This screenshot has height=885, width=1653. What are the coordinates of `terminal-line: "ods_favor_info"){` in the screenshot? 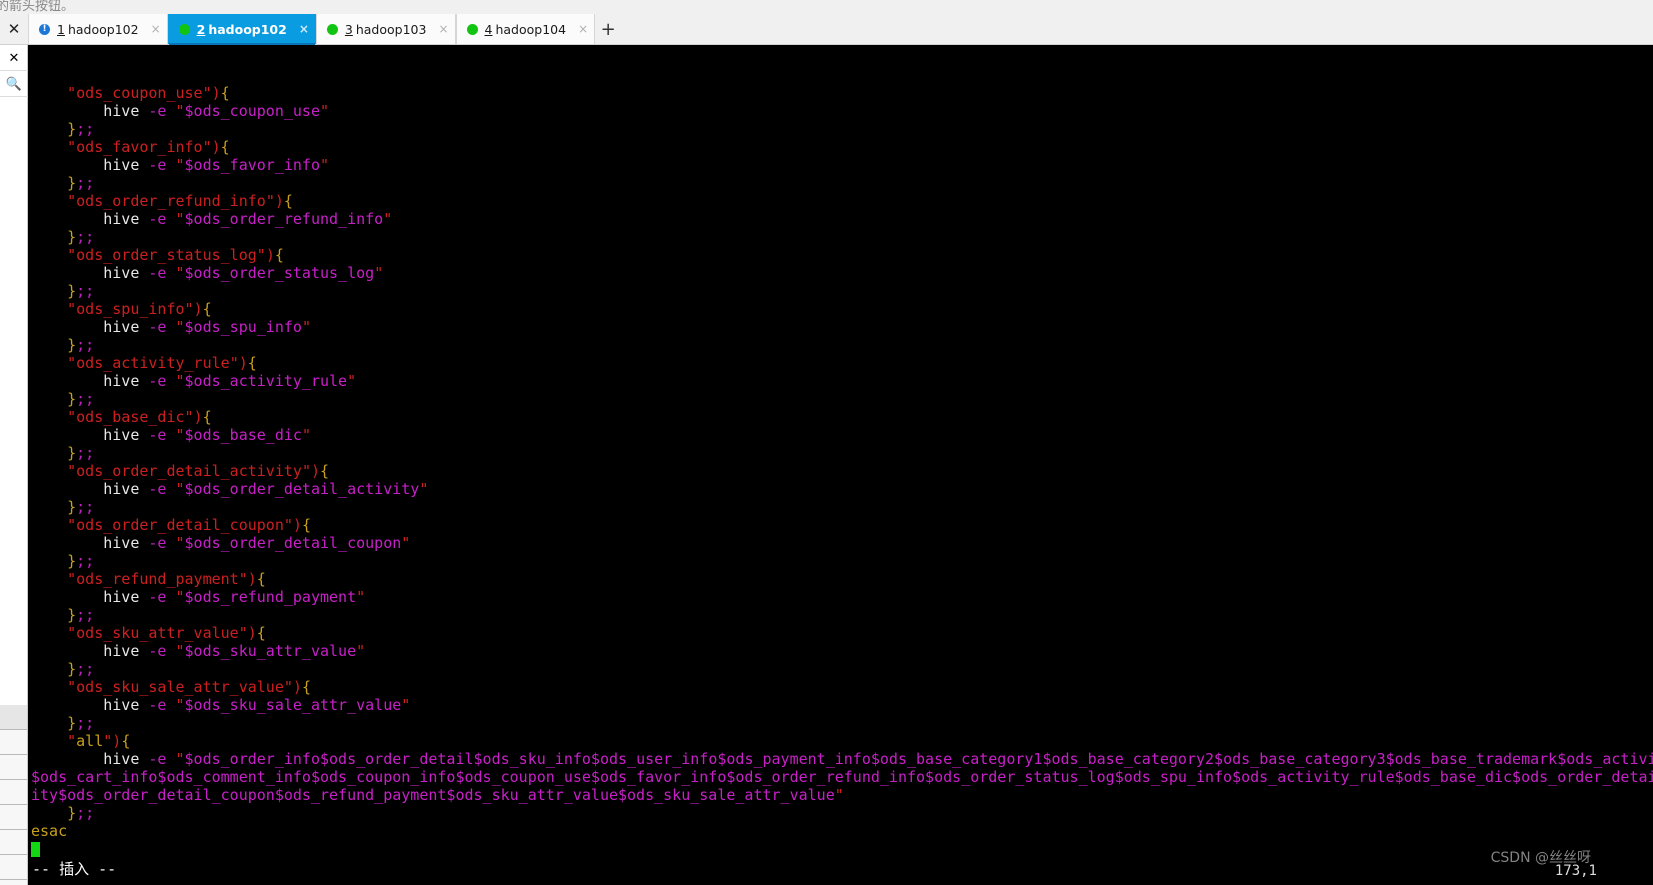 It's located at (148, 147).